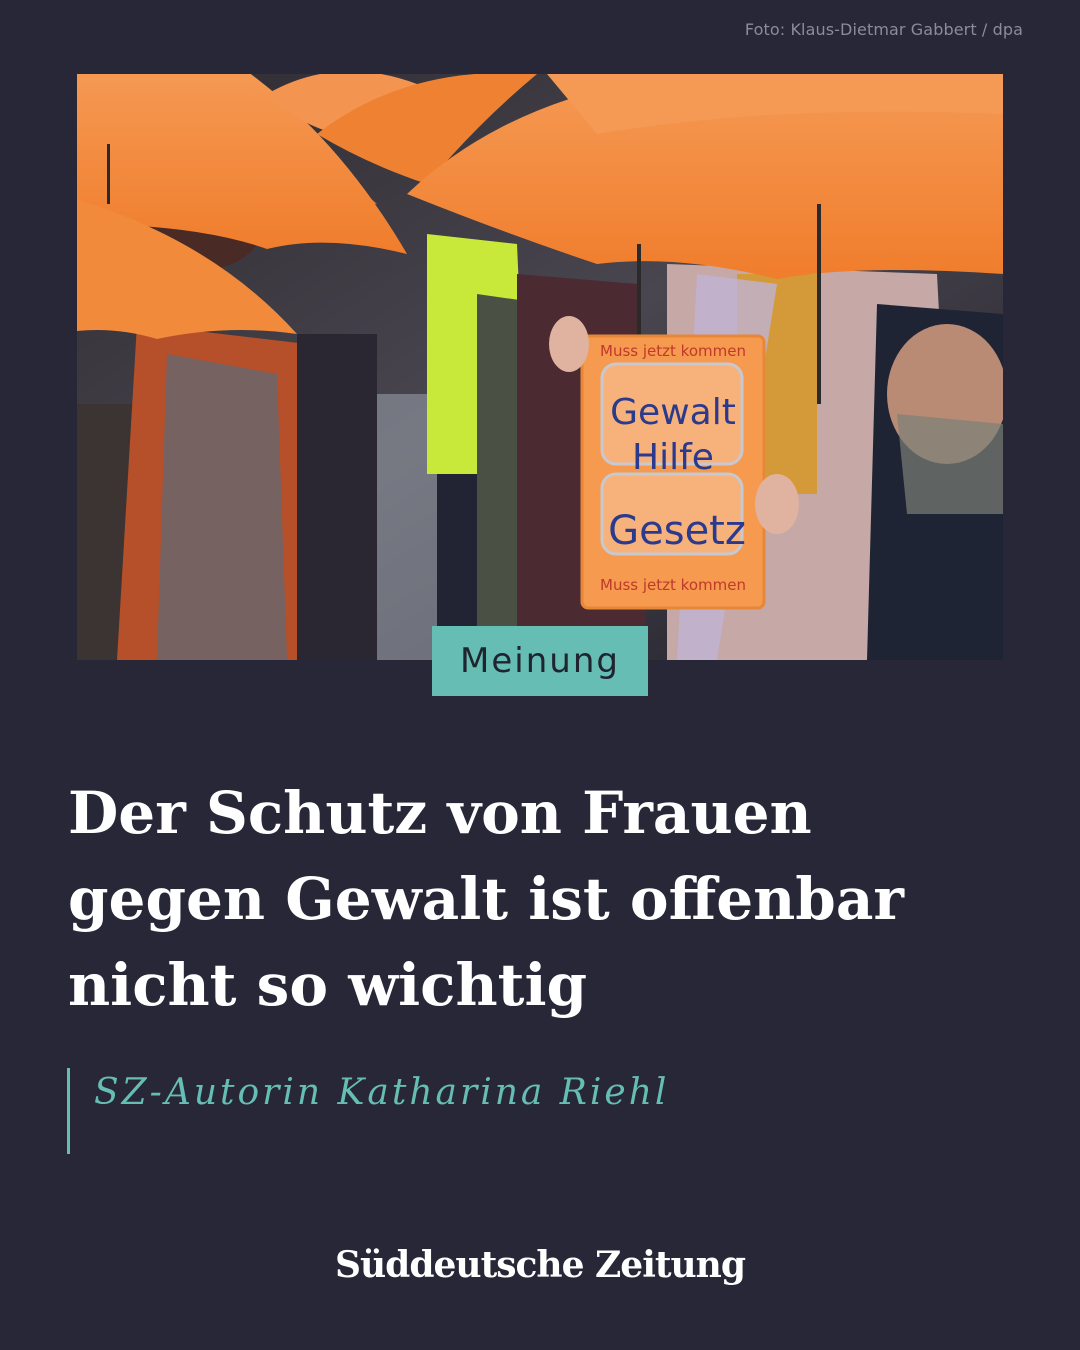 The image size is (1080, 1350). I want to click on author-block: SZ-Autorin Katharina Riehl, so click(468, 1111).